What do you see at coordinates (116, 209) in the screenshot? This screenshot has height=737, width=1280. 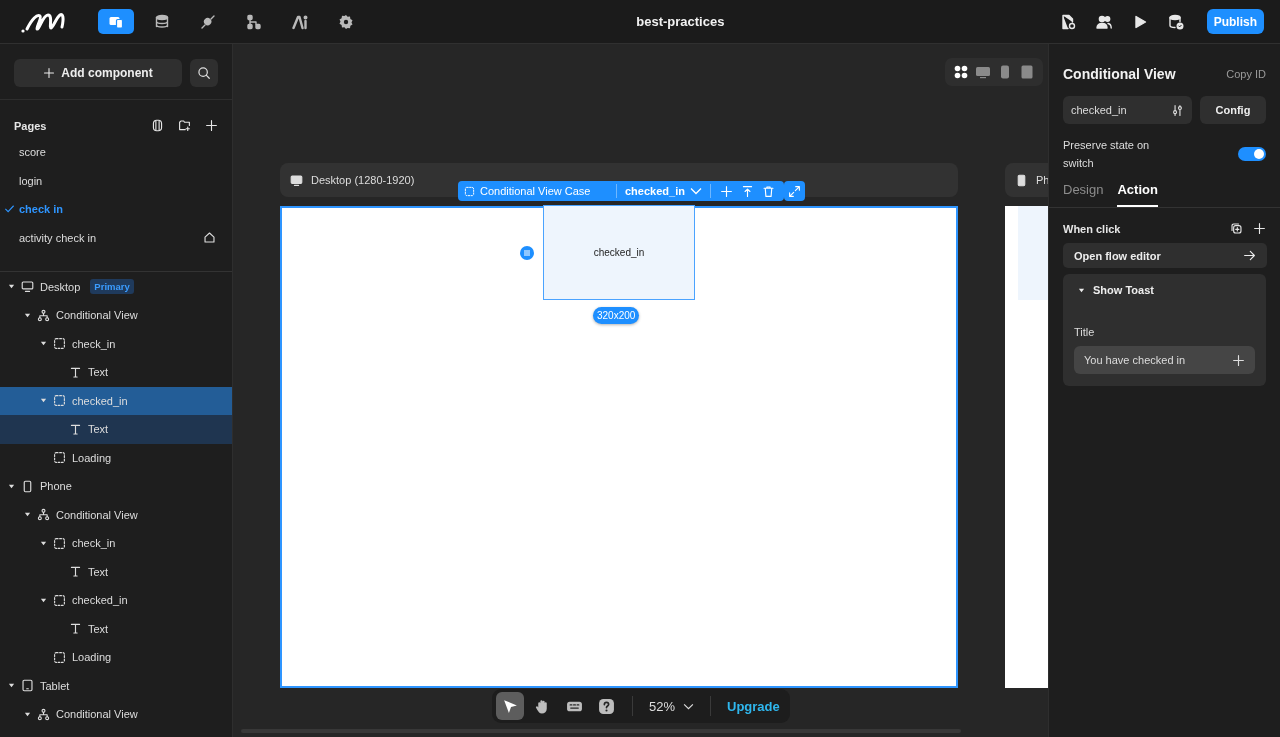 I see `page-item: check in` at bounding box center [116, 209].